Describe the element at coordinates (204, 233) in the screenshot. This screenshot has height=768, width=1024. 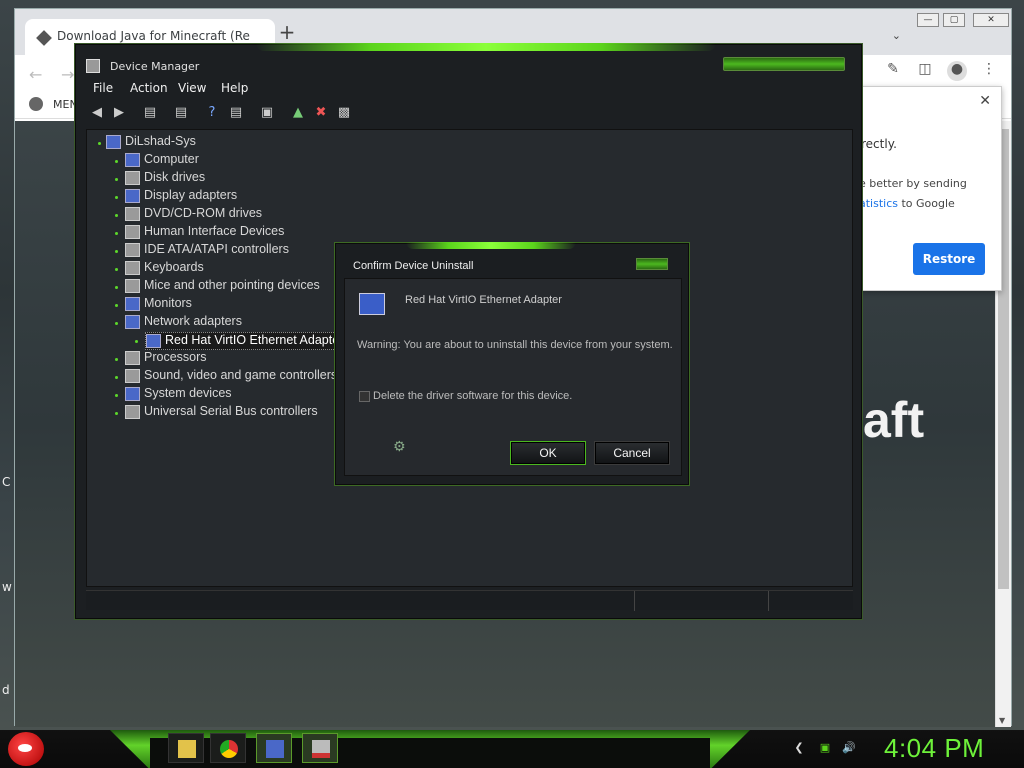
I see `tree-item: Human Interface Devices` at that location.